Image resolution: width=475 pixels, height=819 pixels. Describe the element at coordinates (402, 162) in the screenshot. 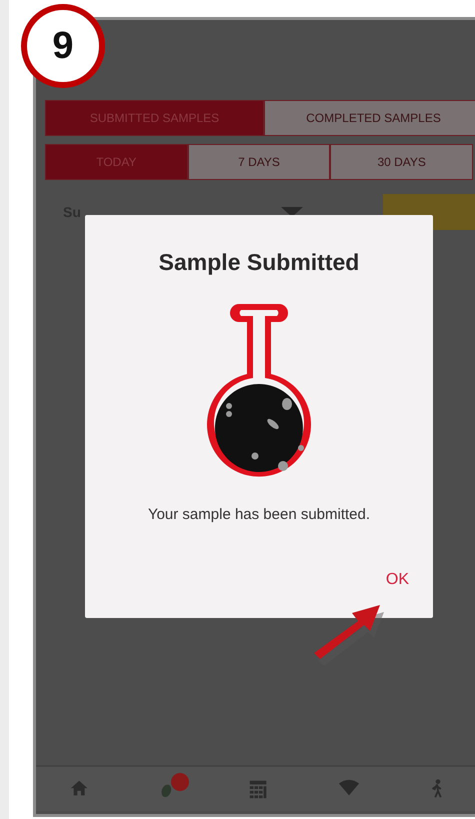

I see `period-tab: 30 DAYS` at that location.